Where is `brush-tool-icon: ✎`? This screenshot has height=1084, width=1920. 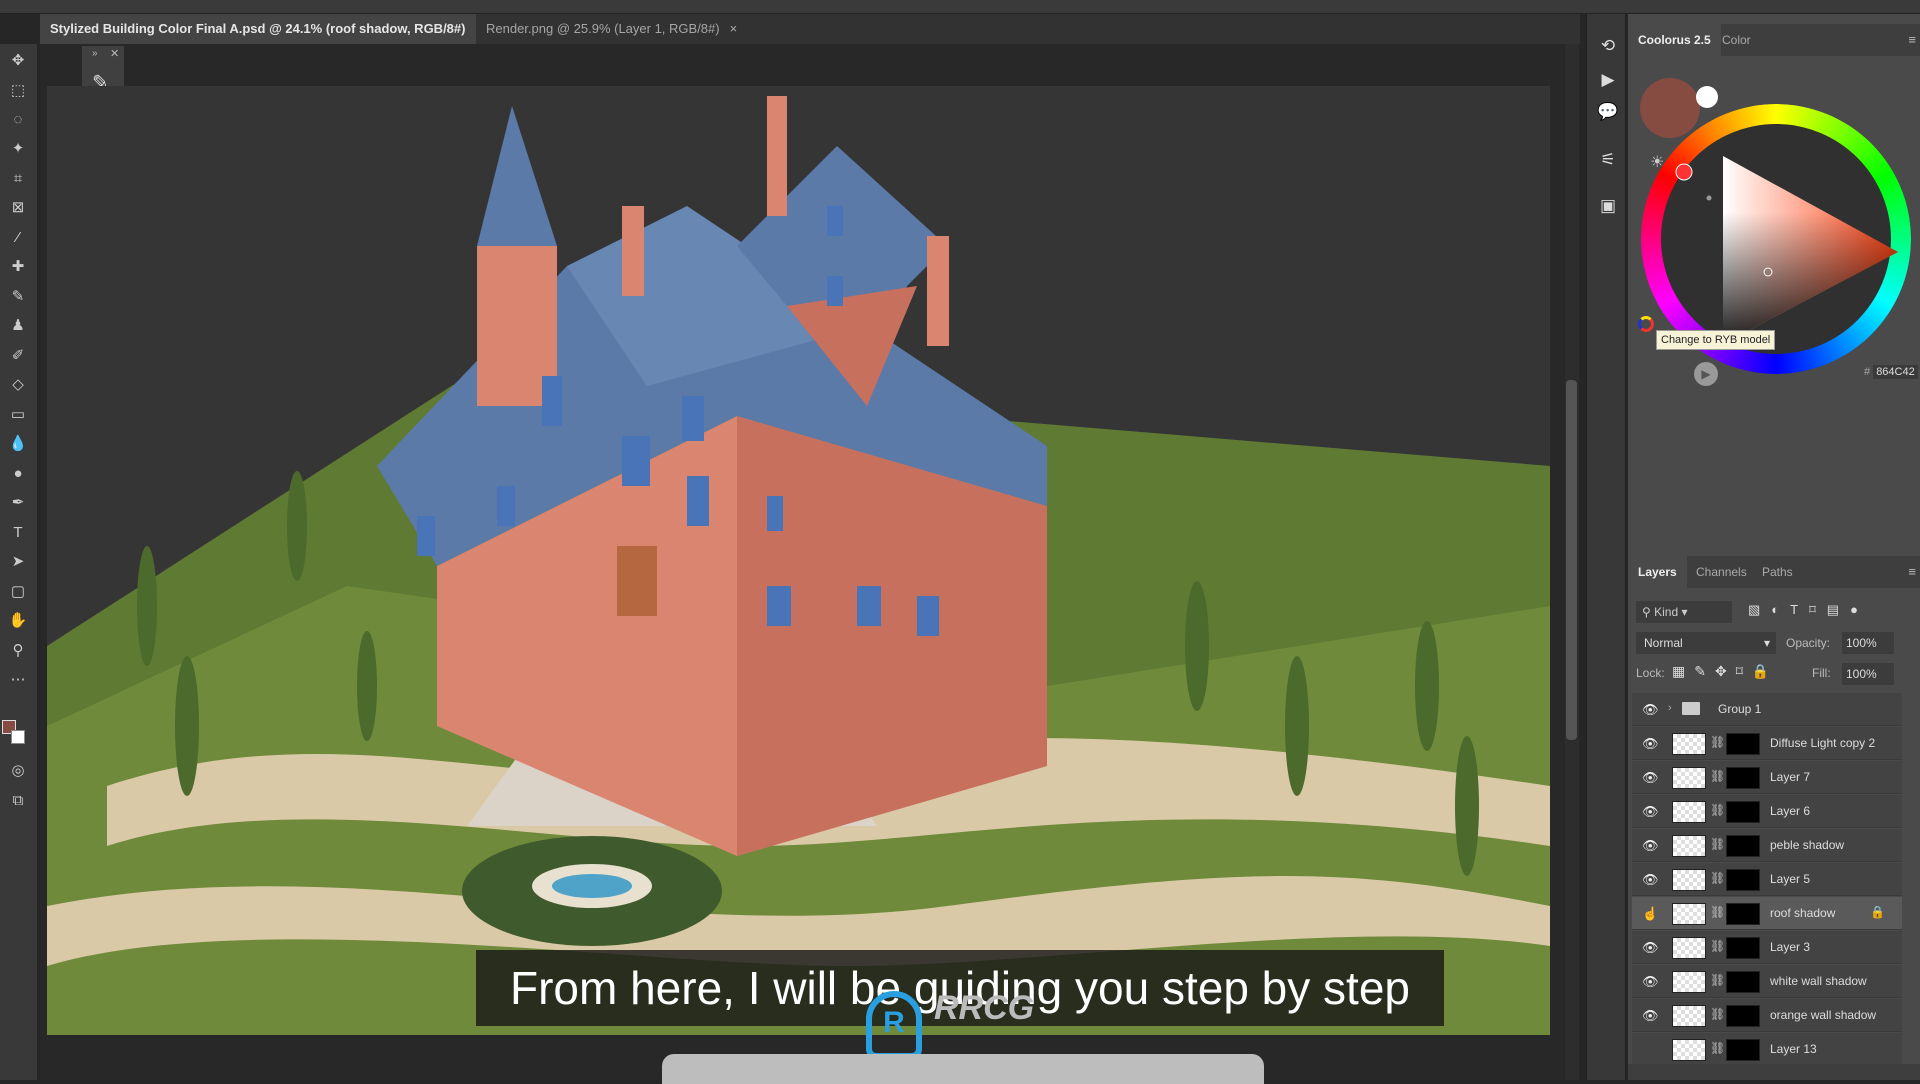
brush-tool-icon: ✎ is located at coordinates (18, 297).